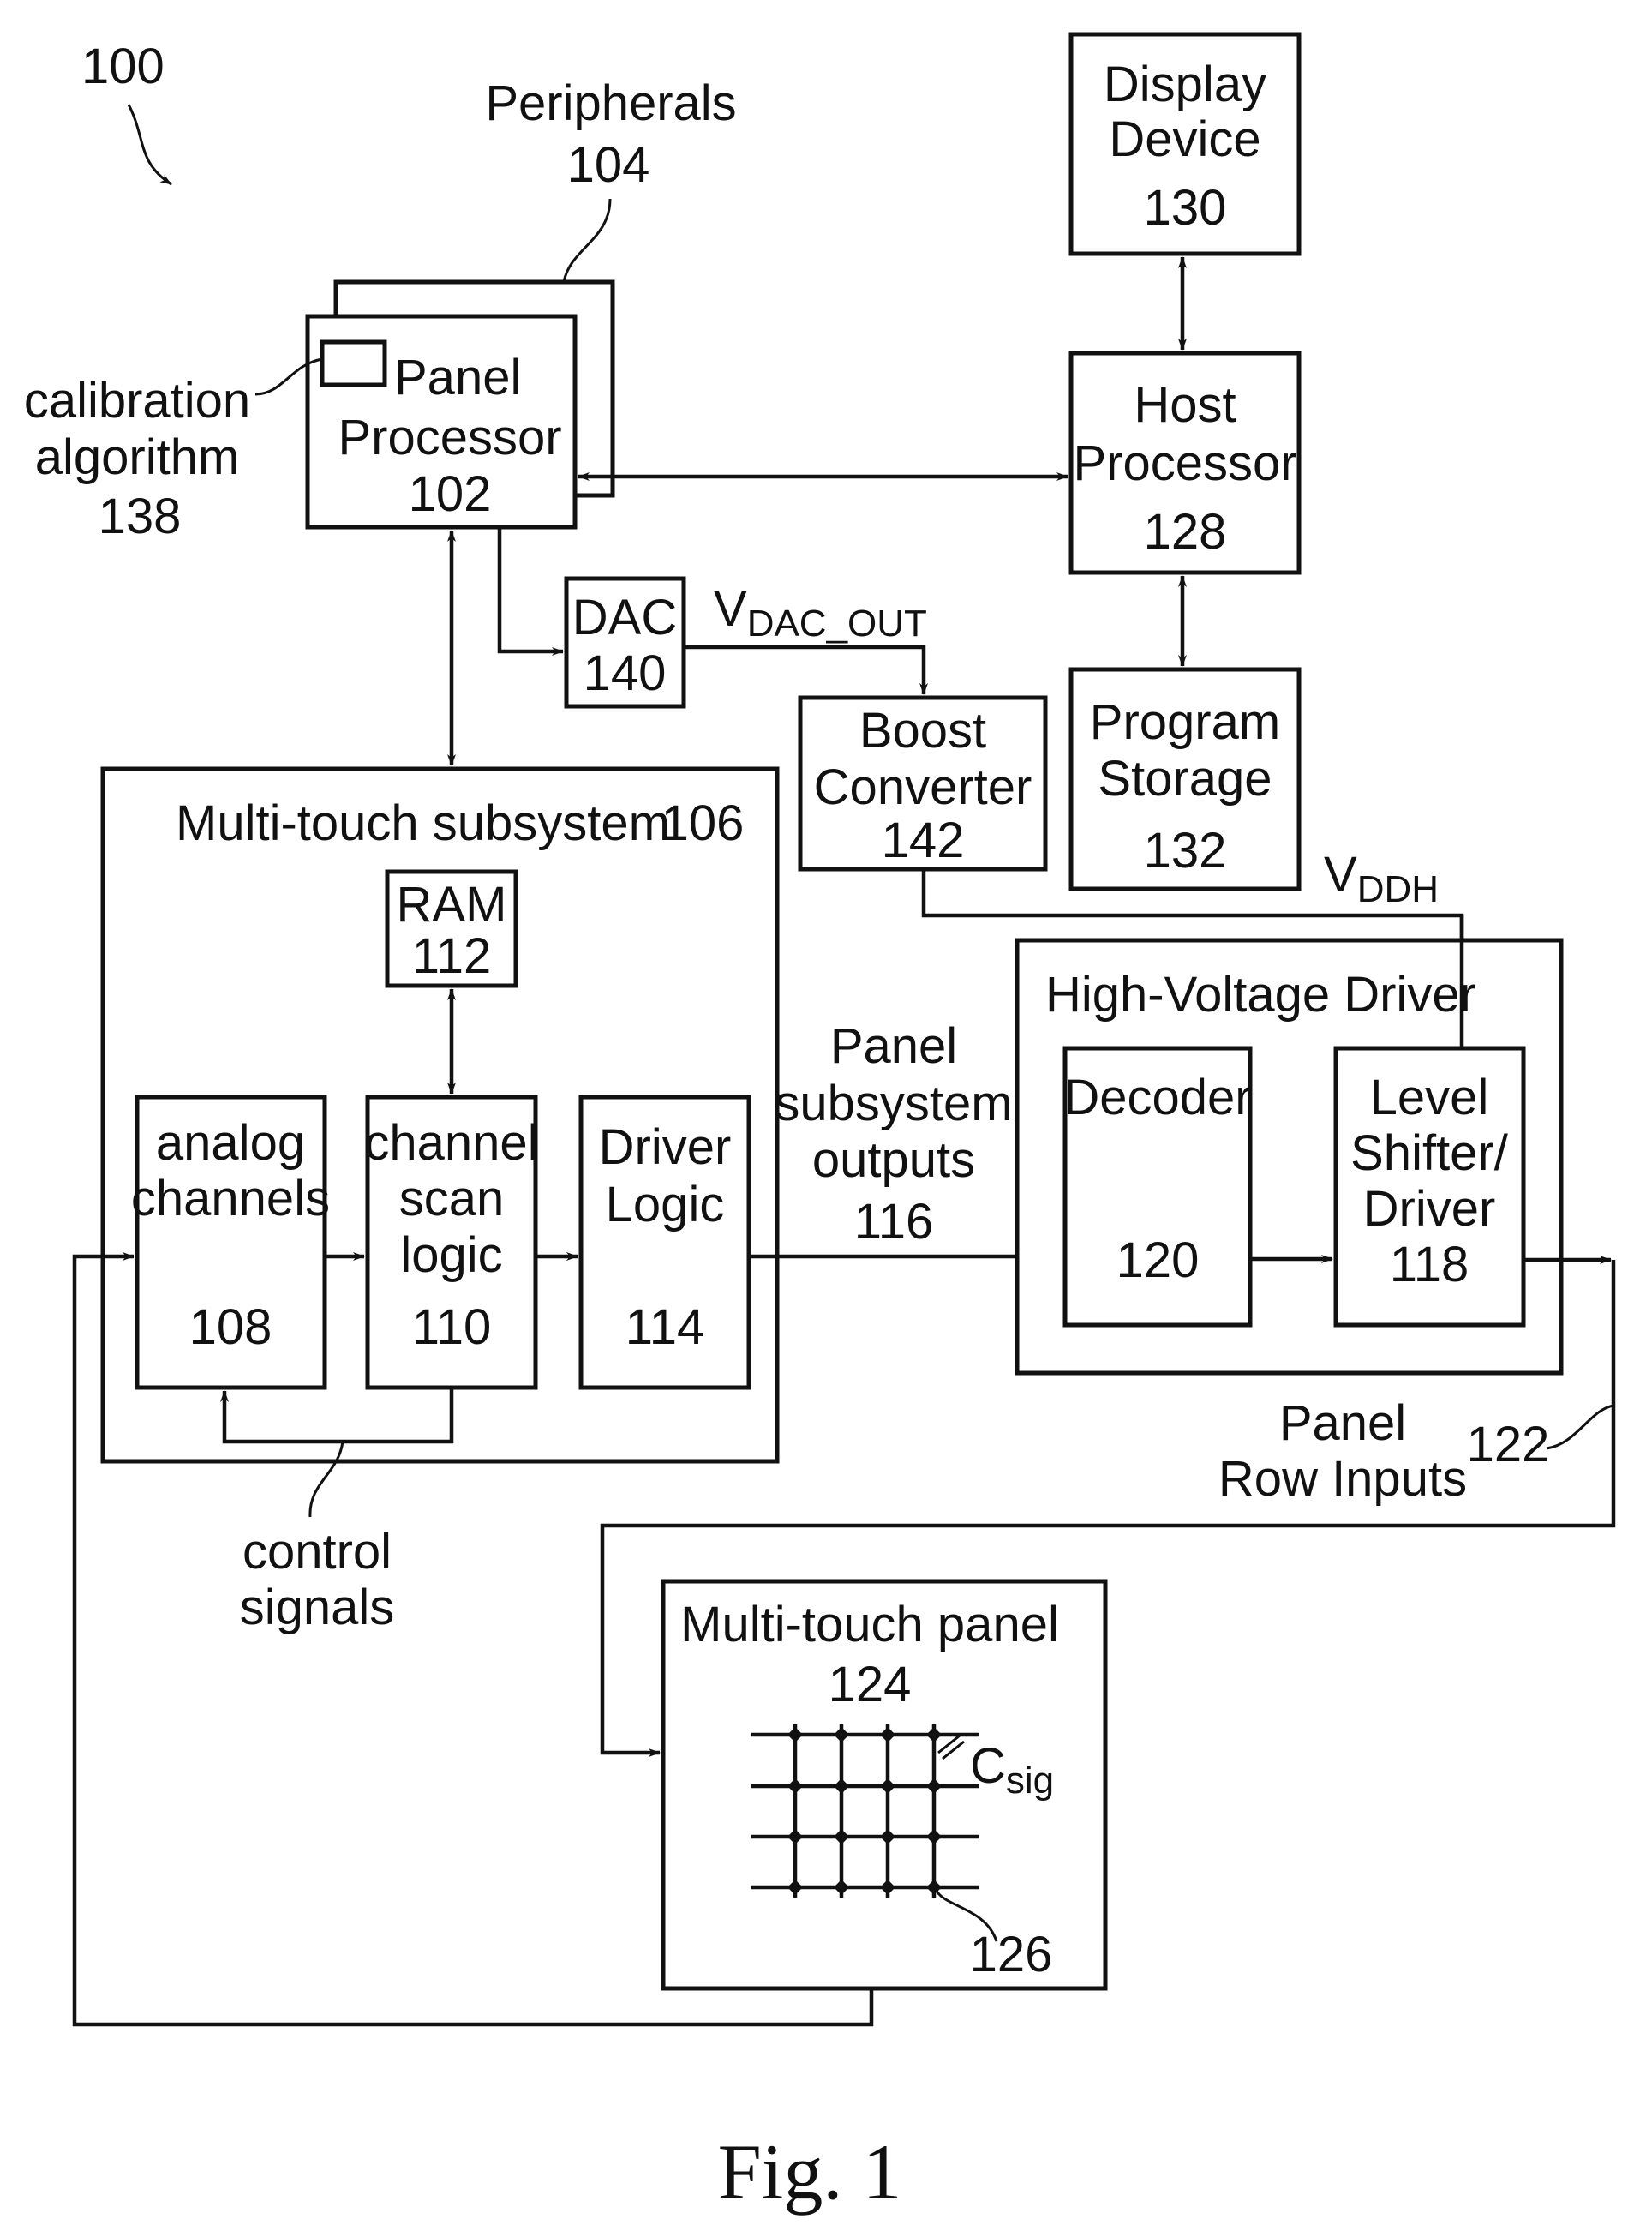  I want to click on calibration-line2: algorithm, so click(137, 457).